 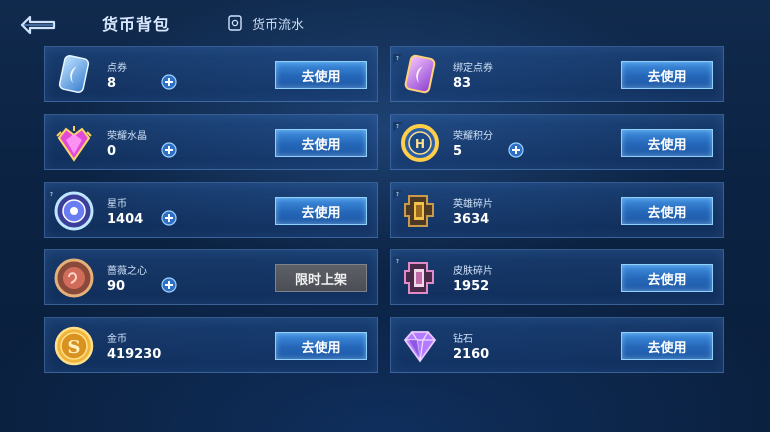 What do you see at coordinates (473, 136) in the screenshot?
I see `currency-name: 荣耀积分` at bounding box center [473, 136].